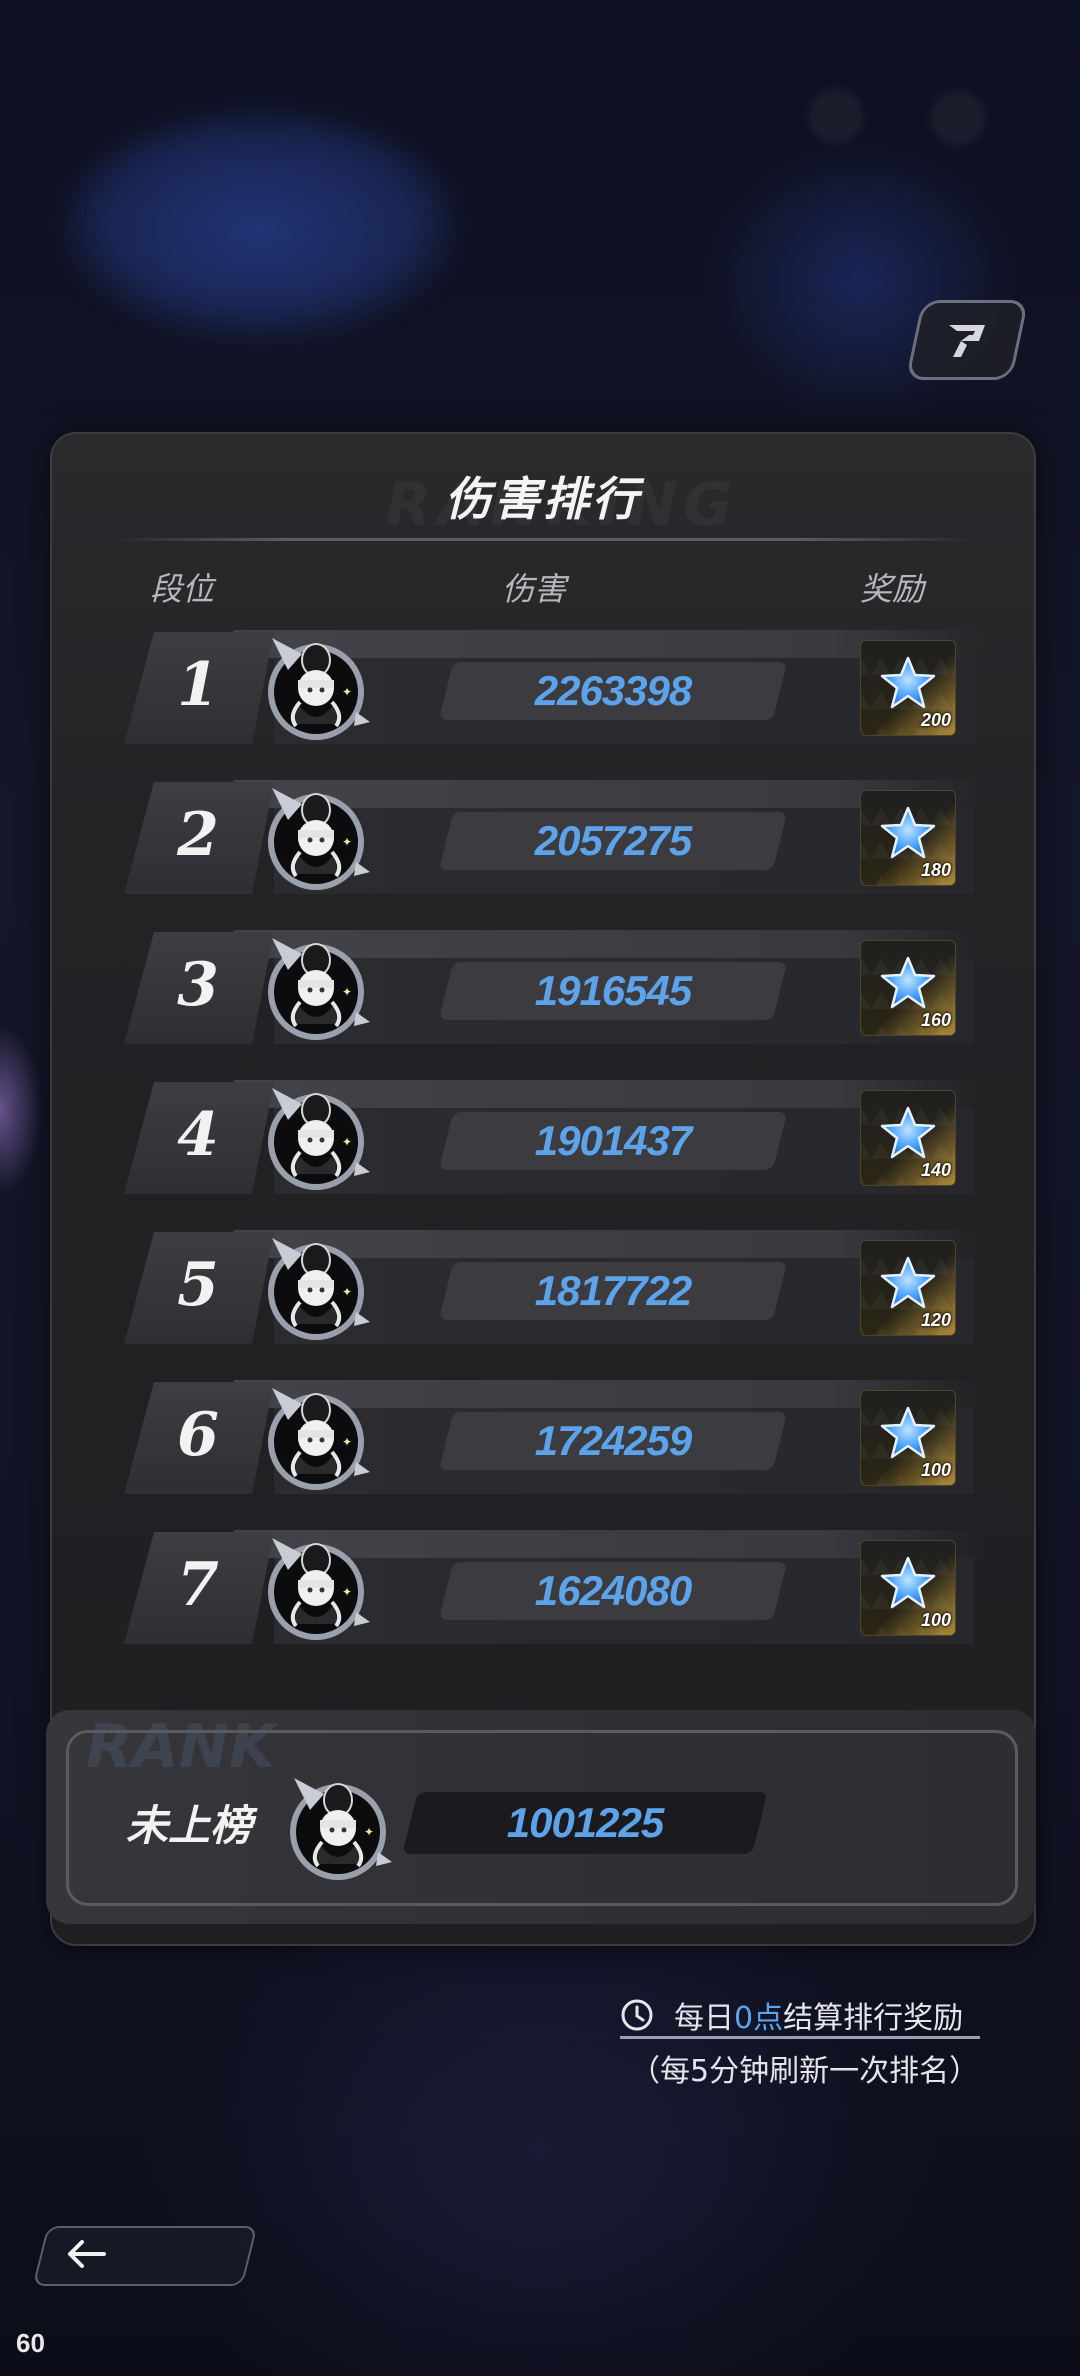 The width and height of the screenshot is (1080, 2376). What do you see at coordinates (935, 1170) in the screenshot?
I see `reward-count: 140` at bounding box center [935, 1170].